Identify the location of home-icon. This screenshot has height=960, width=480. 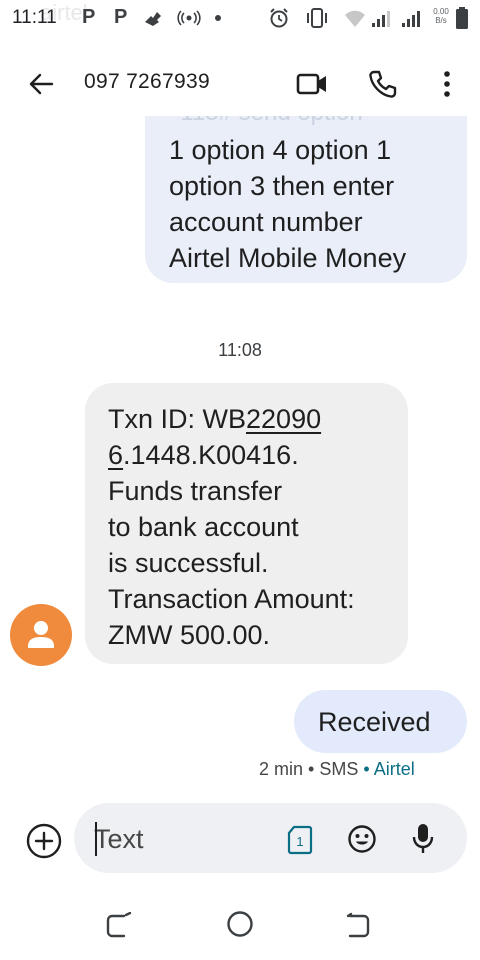
(240, 924).